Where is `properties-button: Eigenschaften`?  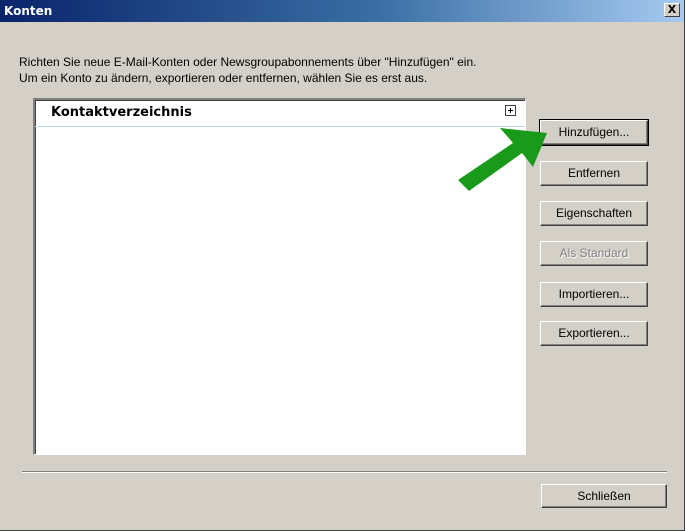
properties-button: Eigenschaften is located at coordinates (594, 213).